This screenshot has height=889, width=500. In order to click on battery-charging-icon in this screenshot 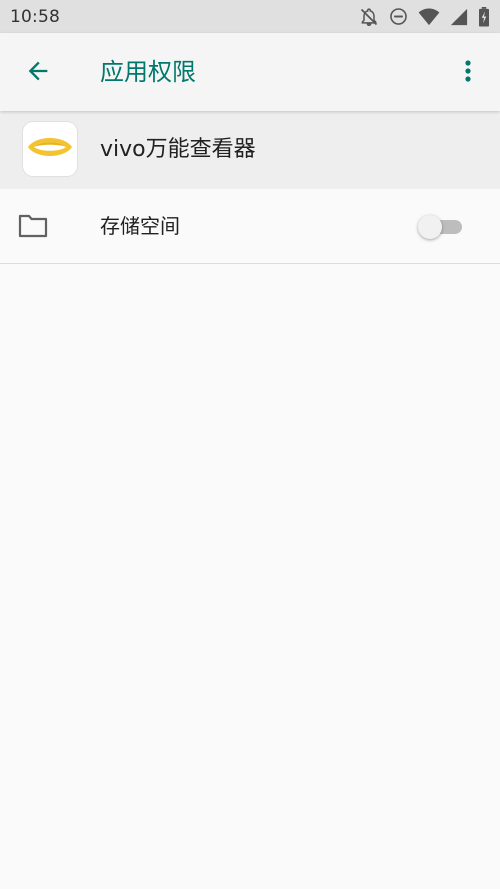, I will do `click(484, 16)`.